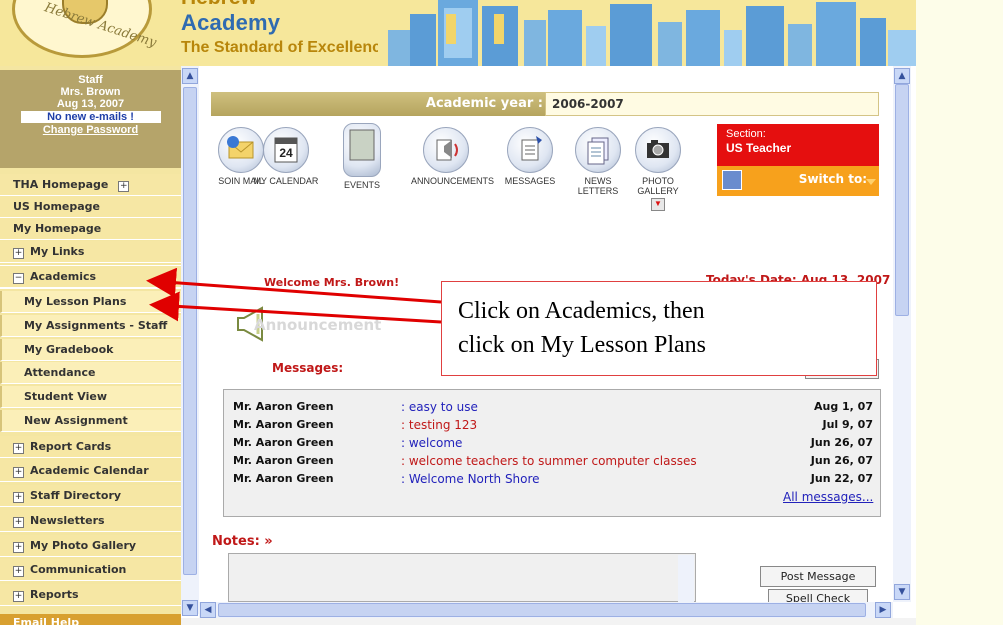  I want to click on sidebar-item-my-photo-gallery: + My Photo Gallery, so click(90, 546).